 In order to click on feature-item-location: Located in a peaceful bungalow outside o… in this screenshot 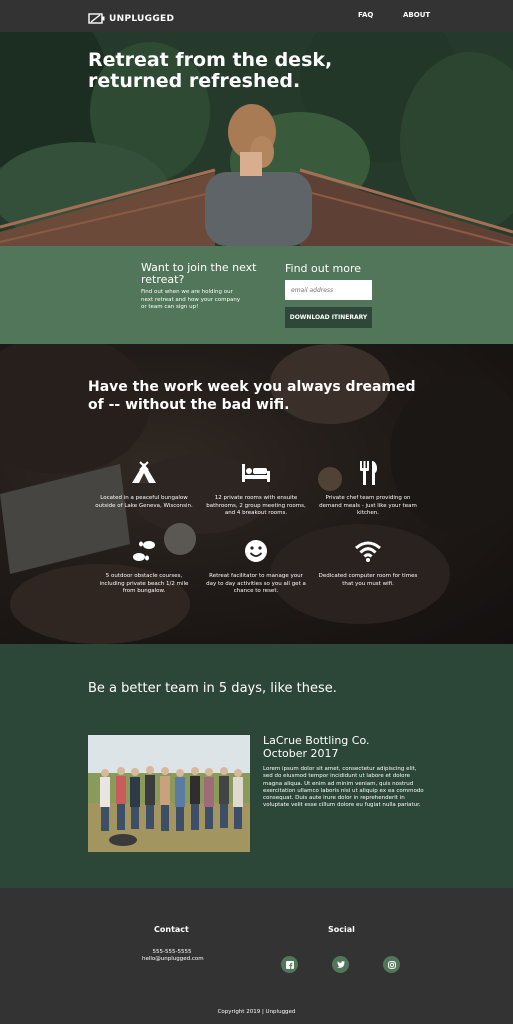, I will do `click(144, 484)`.